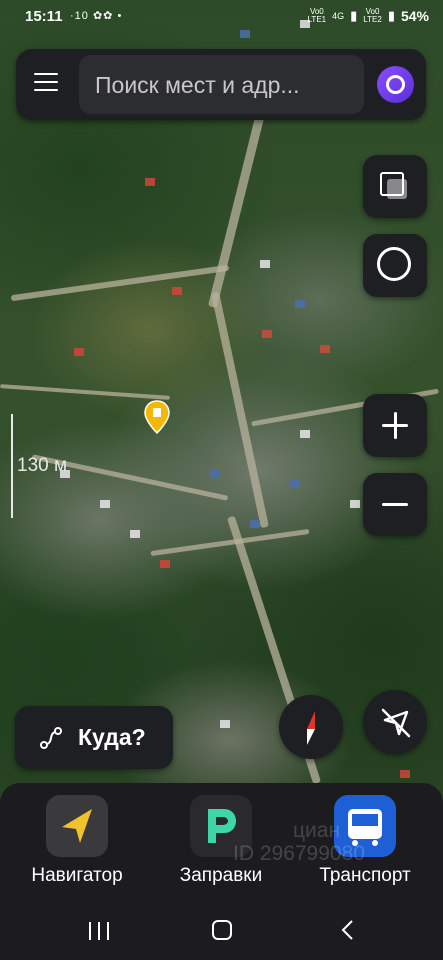 The image size is (443, 960). What do you see at coordinates (96, 16) in the screenshot?
I see `notification-icons: ·10 ✿✿ •` at bounding box center [96, 16].